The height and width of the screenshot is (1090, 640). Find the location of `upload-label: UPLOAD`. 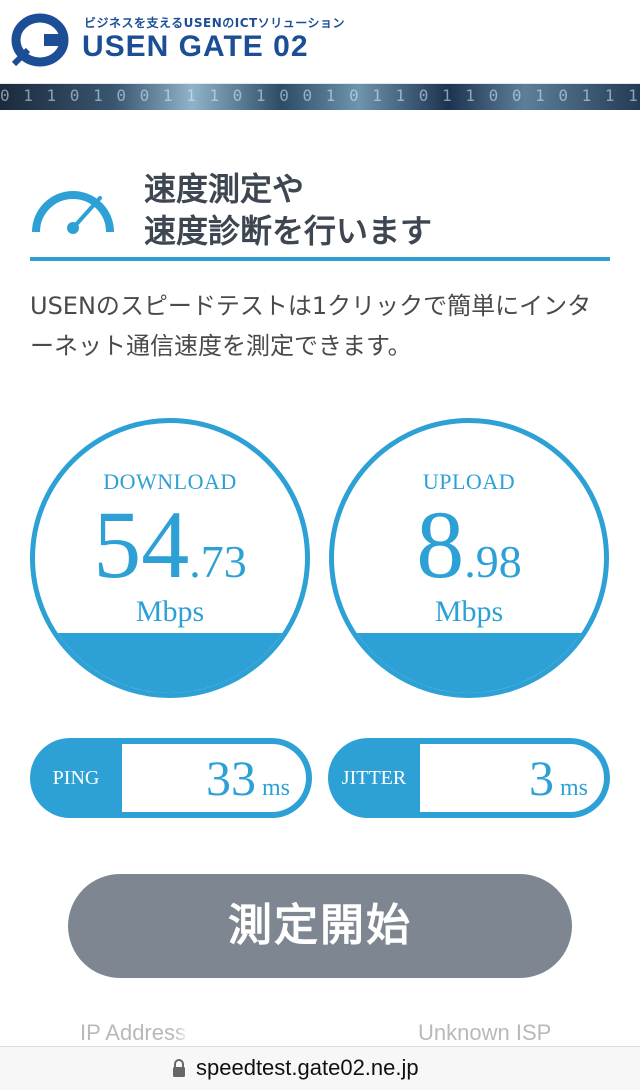

upload-label: UPLOAD is located at coordinates (469, 481).